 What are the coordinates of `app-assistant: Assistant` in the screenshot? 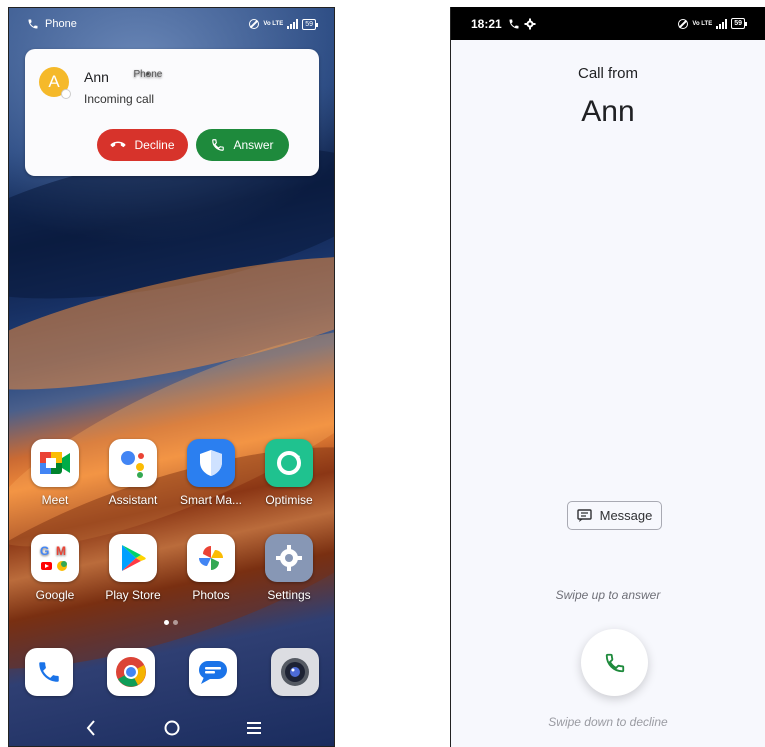 It's located at (133, 473).